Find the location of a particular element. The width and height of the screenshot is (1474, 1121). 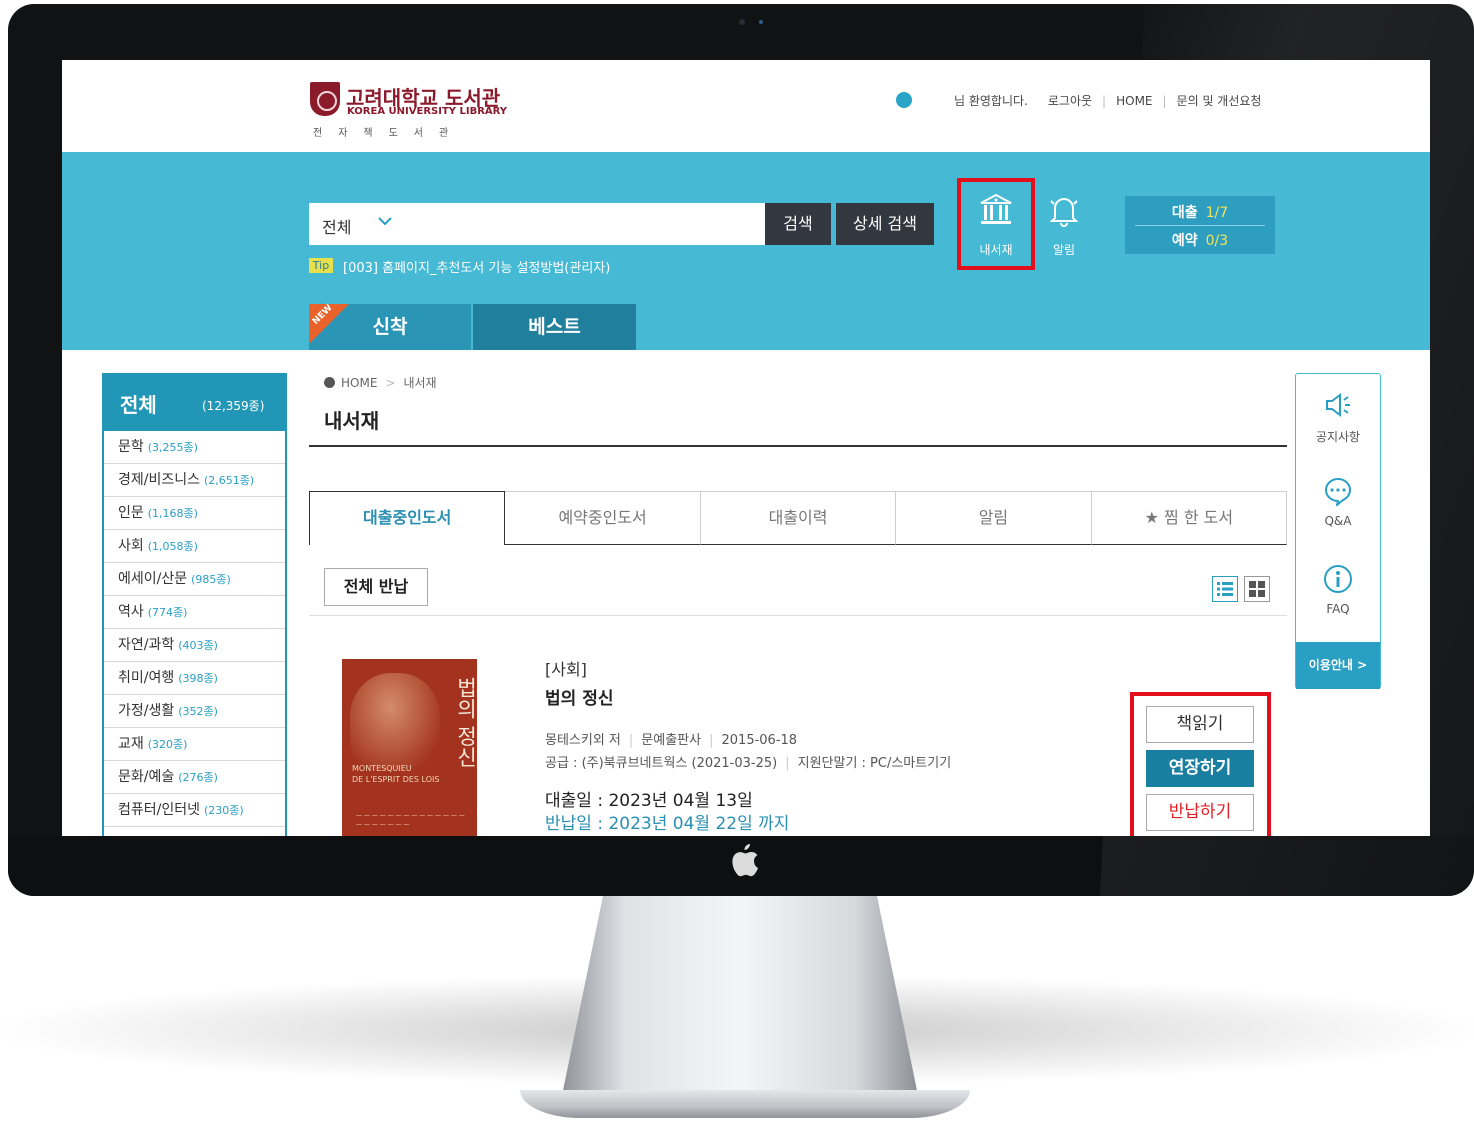

search-scope-select: 전체 is located at coordinates (336, 226).